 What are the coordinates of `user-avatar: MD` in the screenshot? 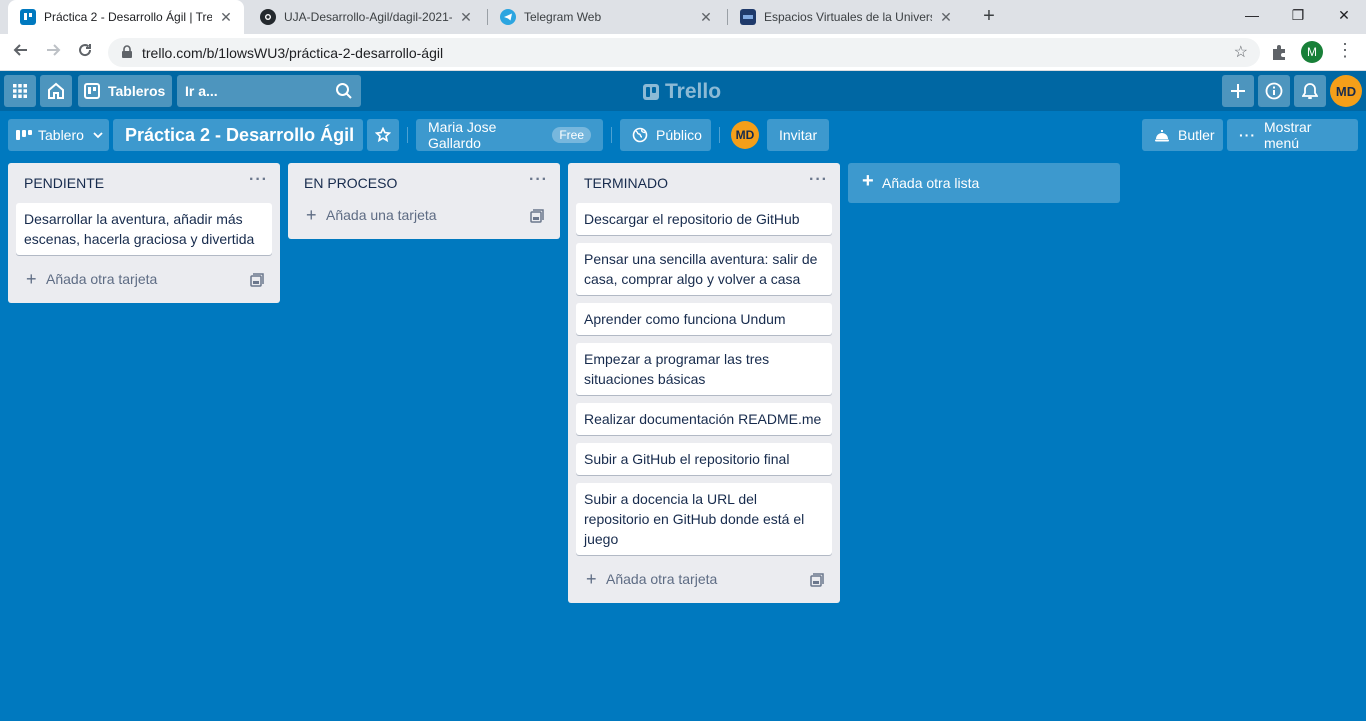 It's located at (1346, 91).